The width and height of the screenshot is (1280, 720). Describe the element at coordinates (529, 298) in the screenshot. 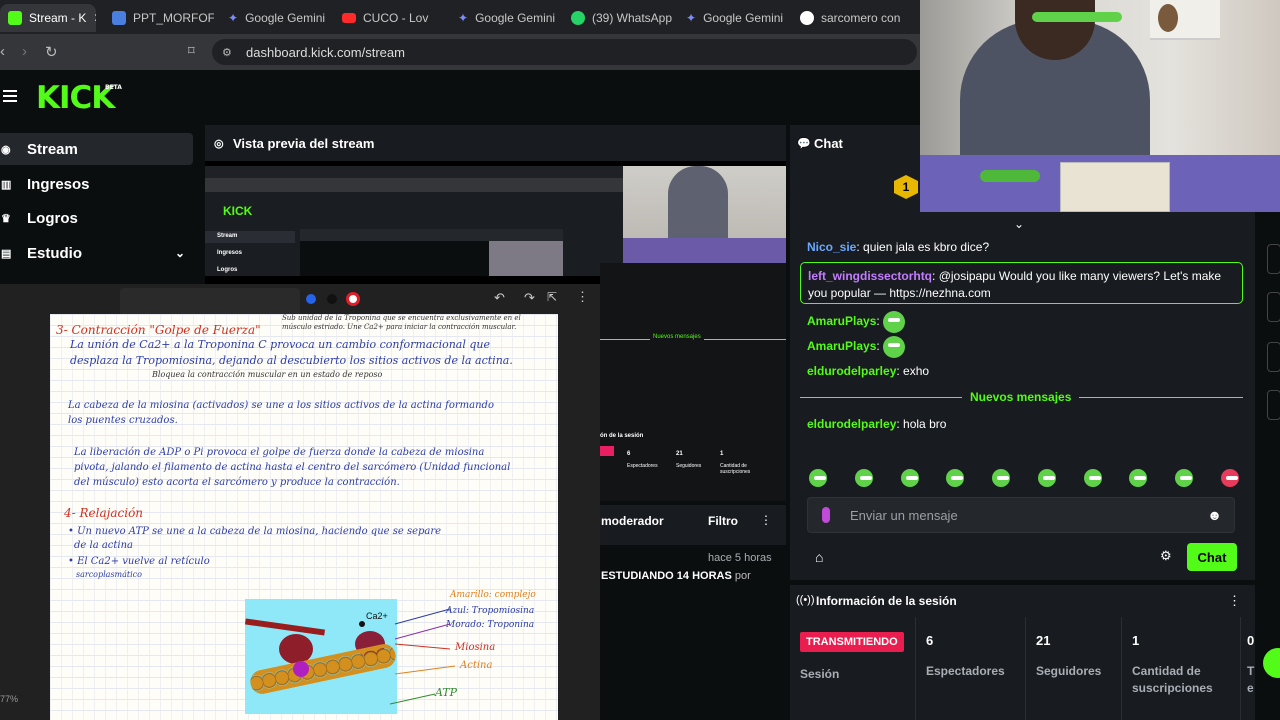

I see `redo-icon: ↷` at that location.